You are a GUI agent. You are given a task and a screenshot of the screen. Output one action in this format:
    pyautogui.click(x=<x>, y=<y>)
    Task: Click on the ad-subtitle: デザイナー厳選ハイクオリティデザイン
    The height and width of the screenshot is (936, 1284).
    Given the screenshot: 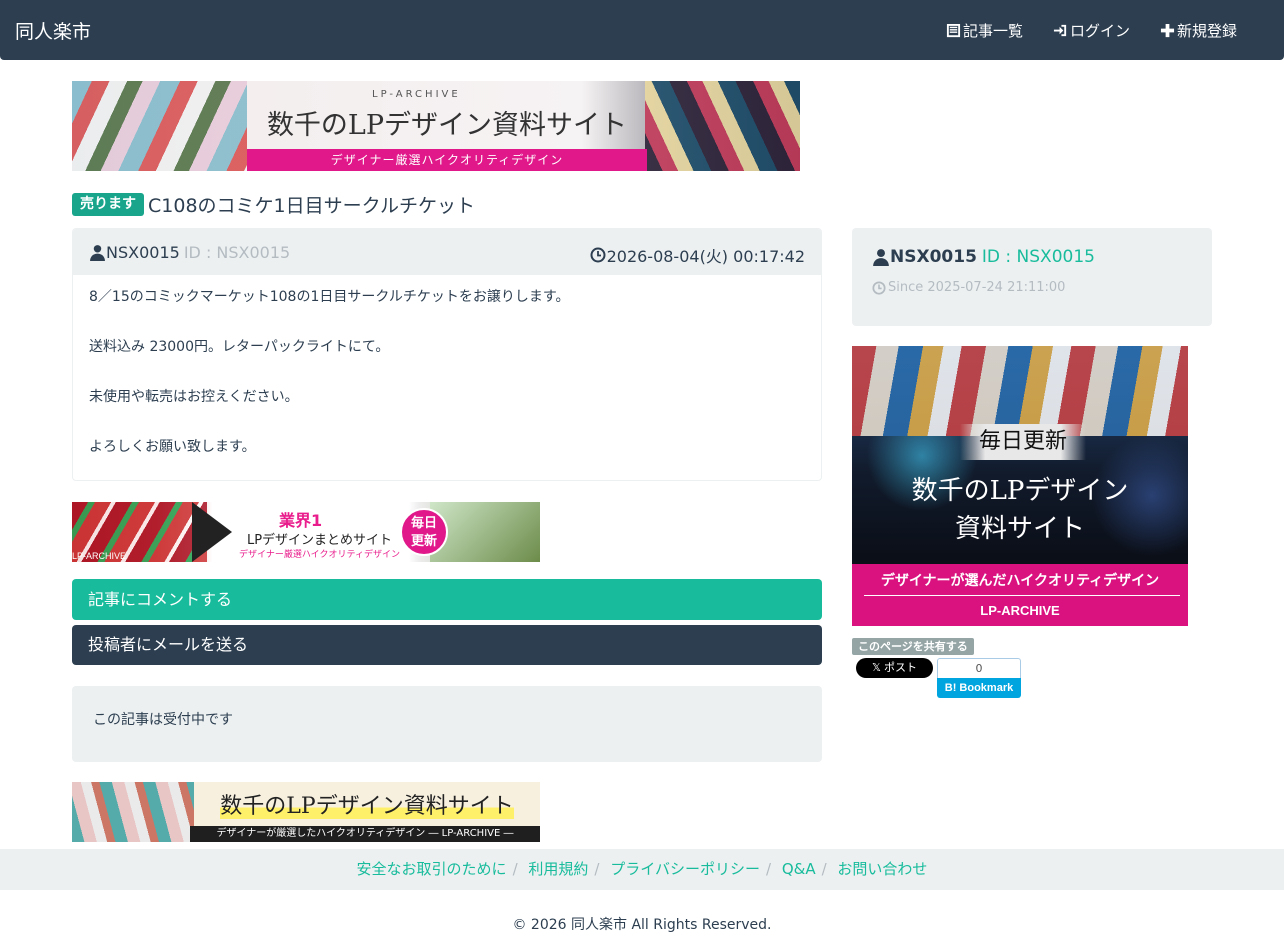 What is the action you would take?
    pyautogui.click(x=319, y=555)
    